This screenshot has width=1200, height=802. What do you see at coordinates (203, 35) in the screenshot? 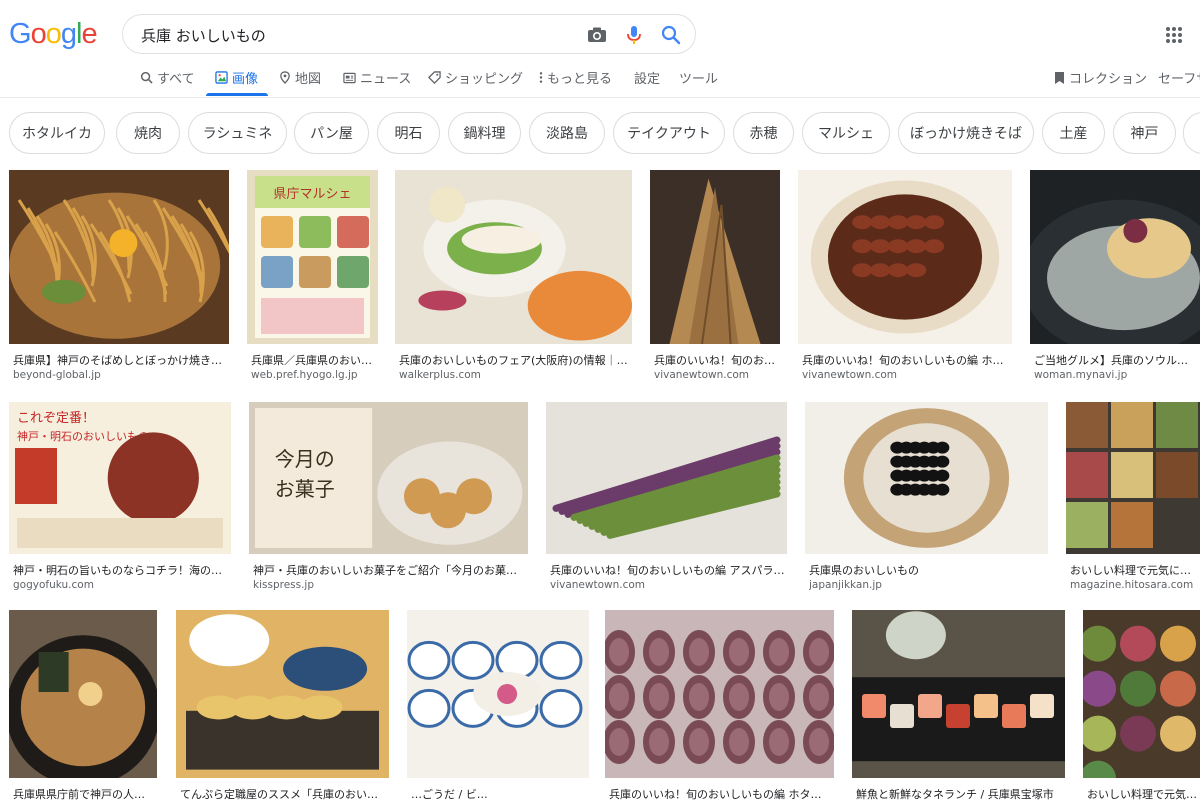
I see `search-input: 兵庫 おいしいもの` at bounding box center [203, 35].